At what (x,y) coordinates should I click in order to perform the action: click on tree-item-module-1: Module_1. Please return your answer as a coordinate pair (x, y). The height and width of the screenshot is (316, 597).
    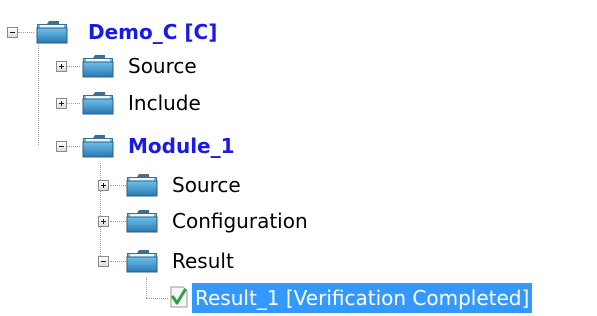
    Looking at the image, I should click on (181, 146).